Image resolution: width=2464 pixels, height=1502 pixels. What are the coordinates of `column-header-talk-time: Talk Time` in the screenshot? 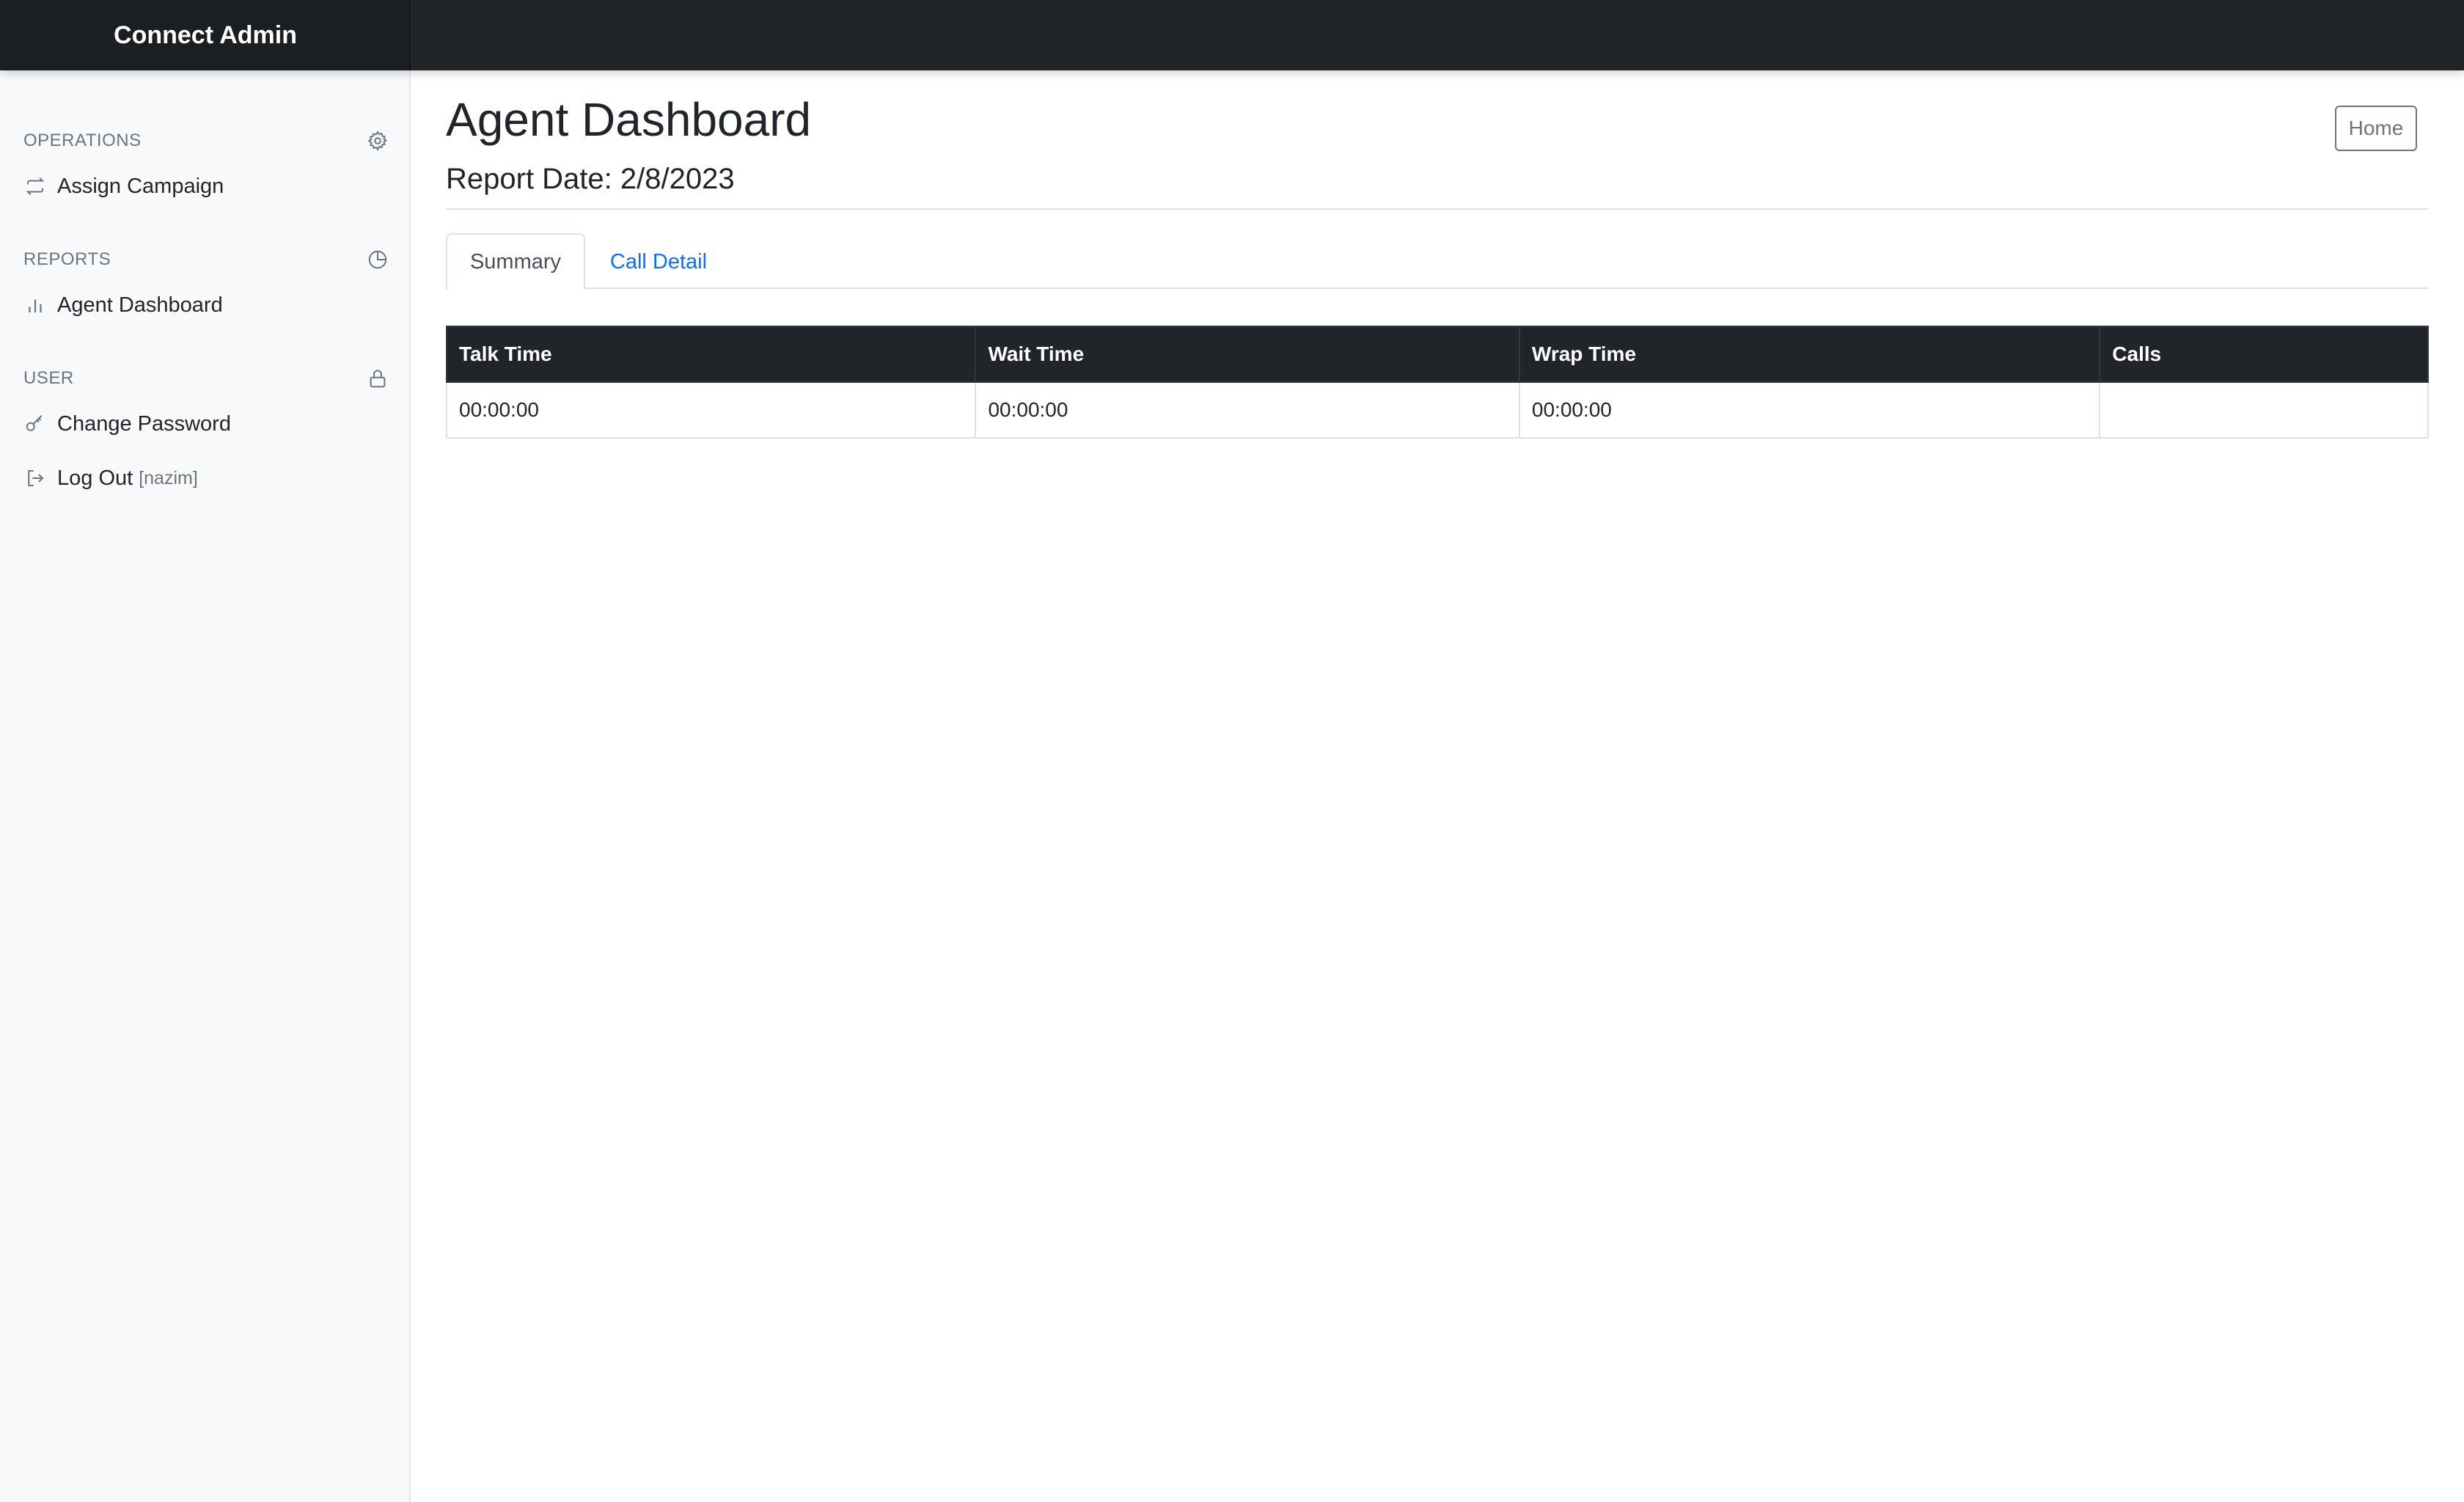 It's located at (711, 354).